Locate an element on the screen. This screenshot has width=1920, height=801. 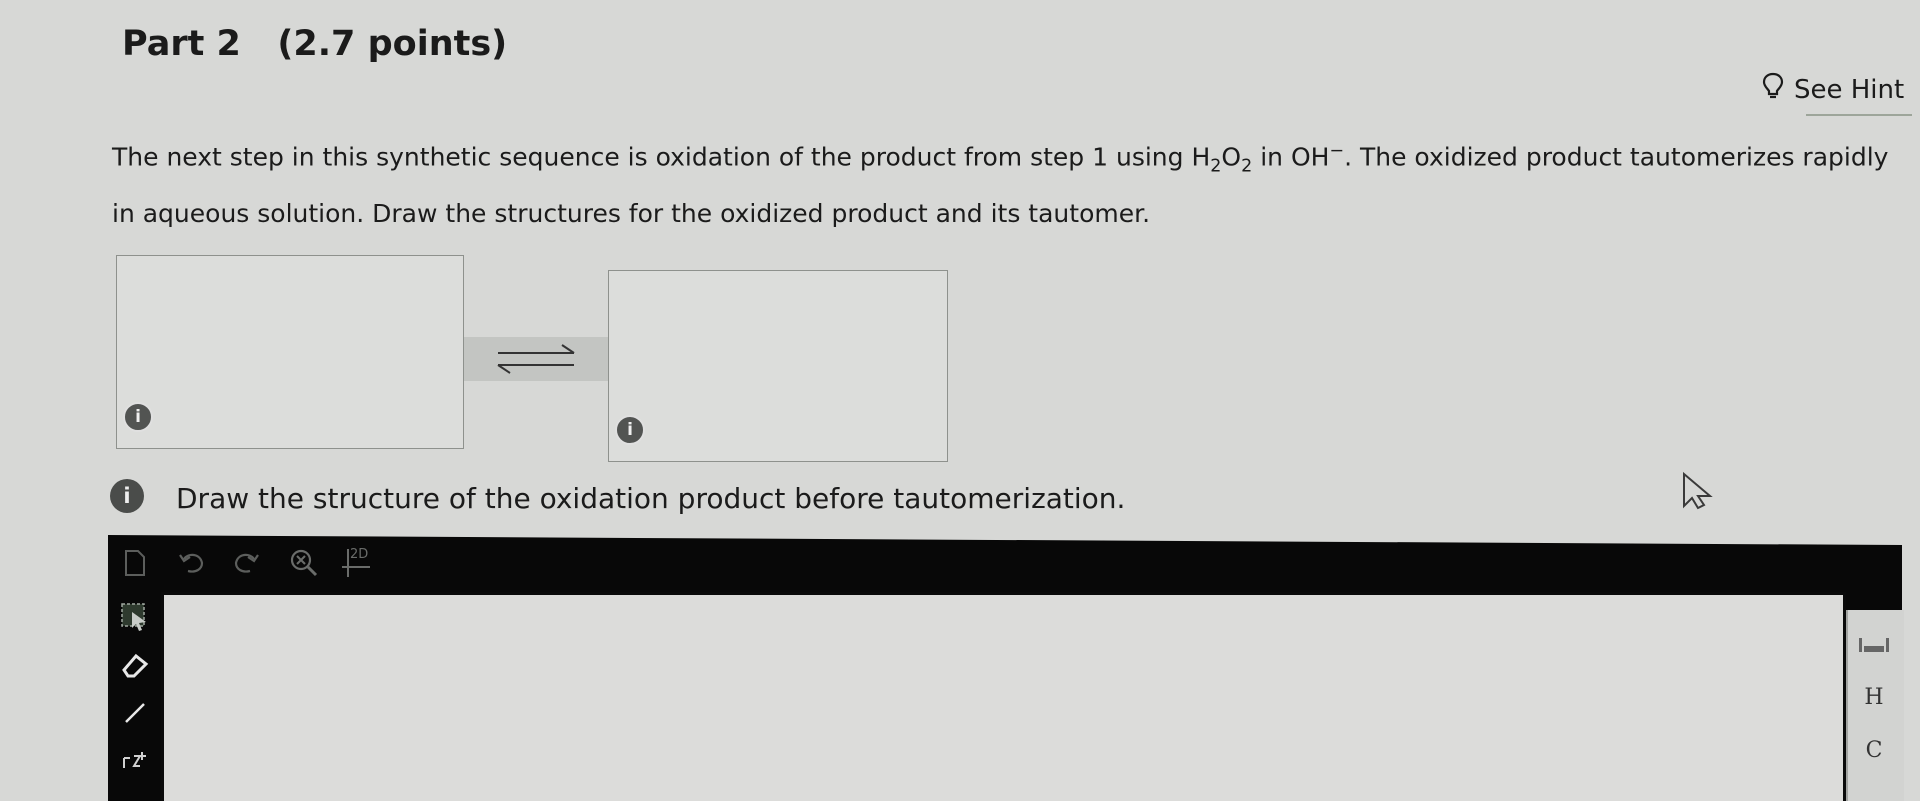
hint-underline is located at coordinates (1859, 115).